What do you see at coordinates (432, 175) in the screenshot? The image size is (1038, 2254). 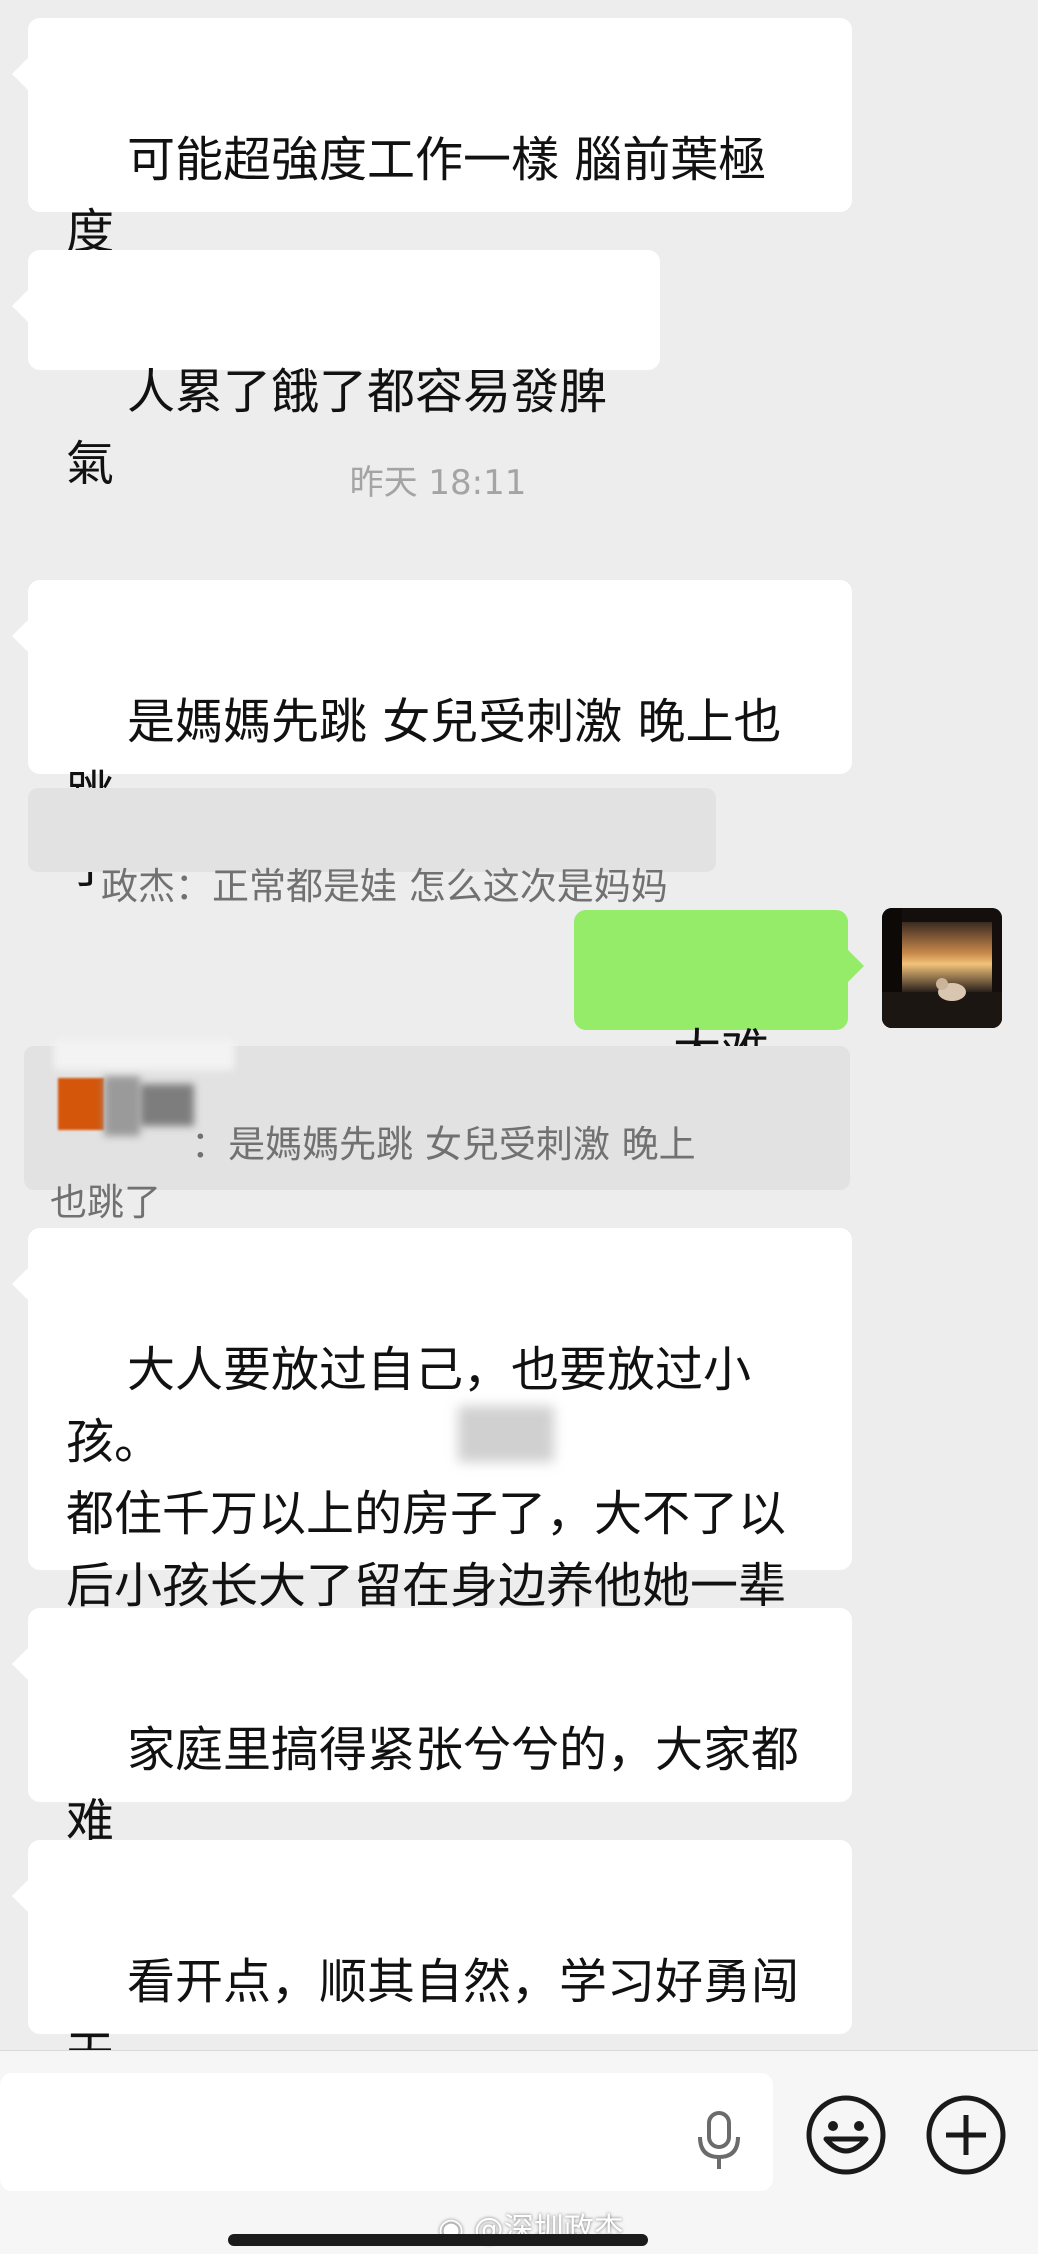 I see `message-bubble: 可能超強度工作一樣 腦前葉極度 疲勞 情緒開關更加失靈` at bounding box center [432, 175].